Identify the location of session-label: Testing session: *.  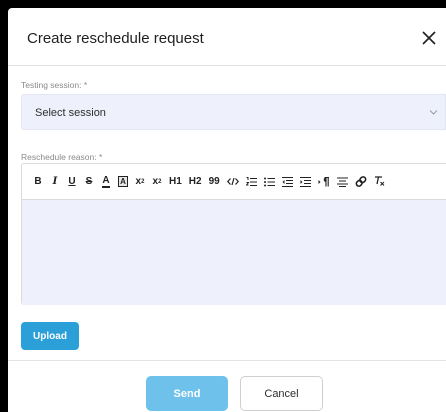
(54, 85).